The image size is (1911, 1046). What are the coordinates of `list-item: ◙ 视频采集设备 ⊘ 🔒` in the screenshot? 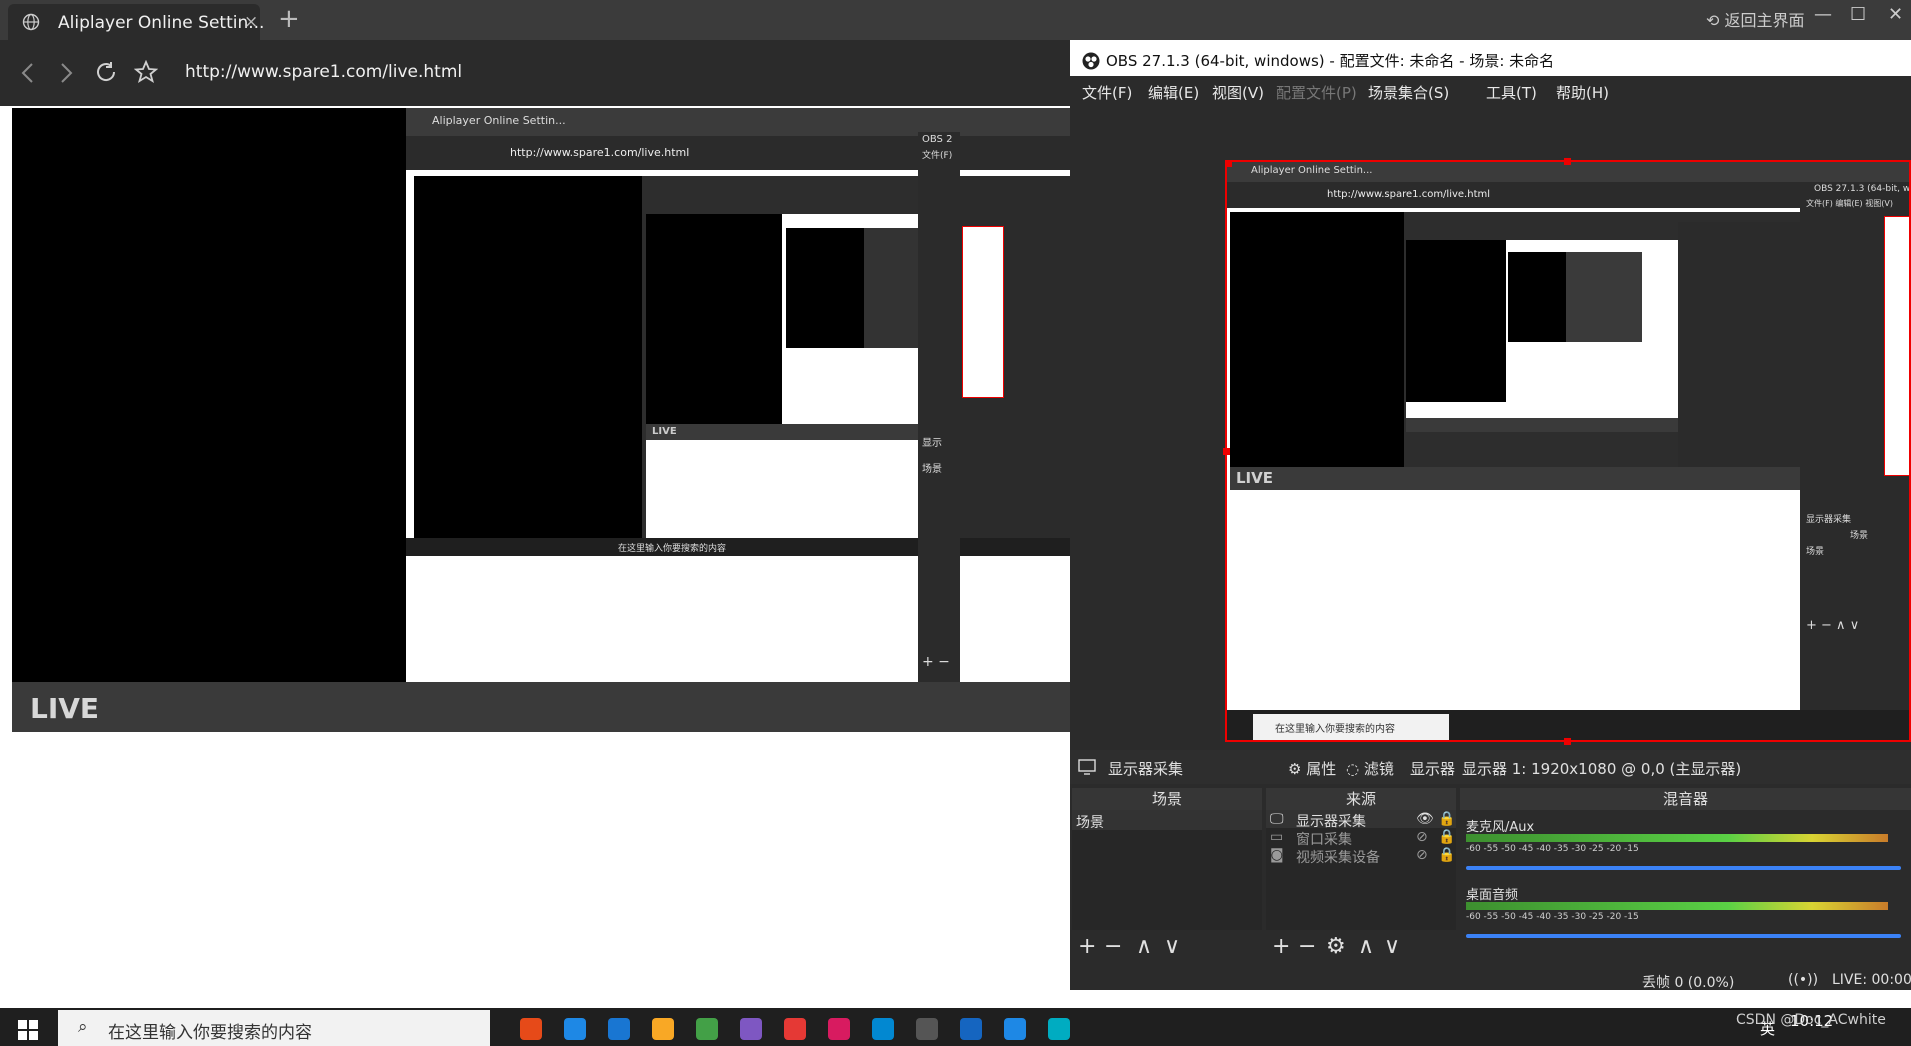 It's located at (1361, 856).